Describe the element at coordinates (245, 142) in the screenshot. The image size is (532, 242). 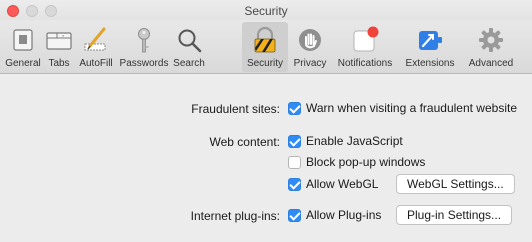
I see `web-content-label: Web content:` at that location.